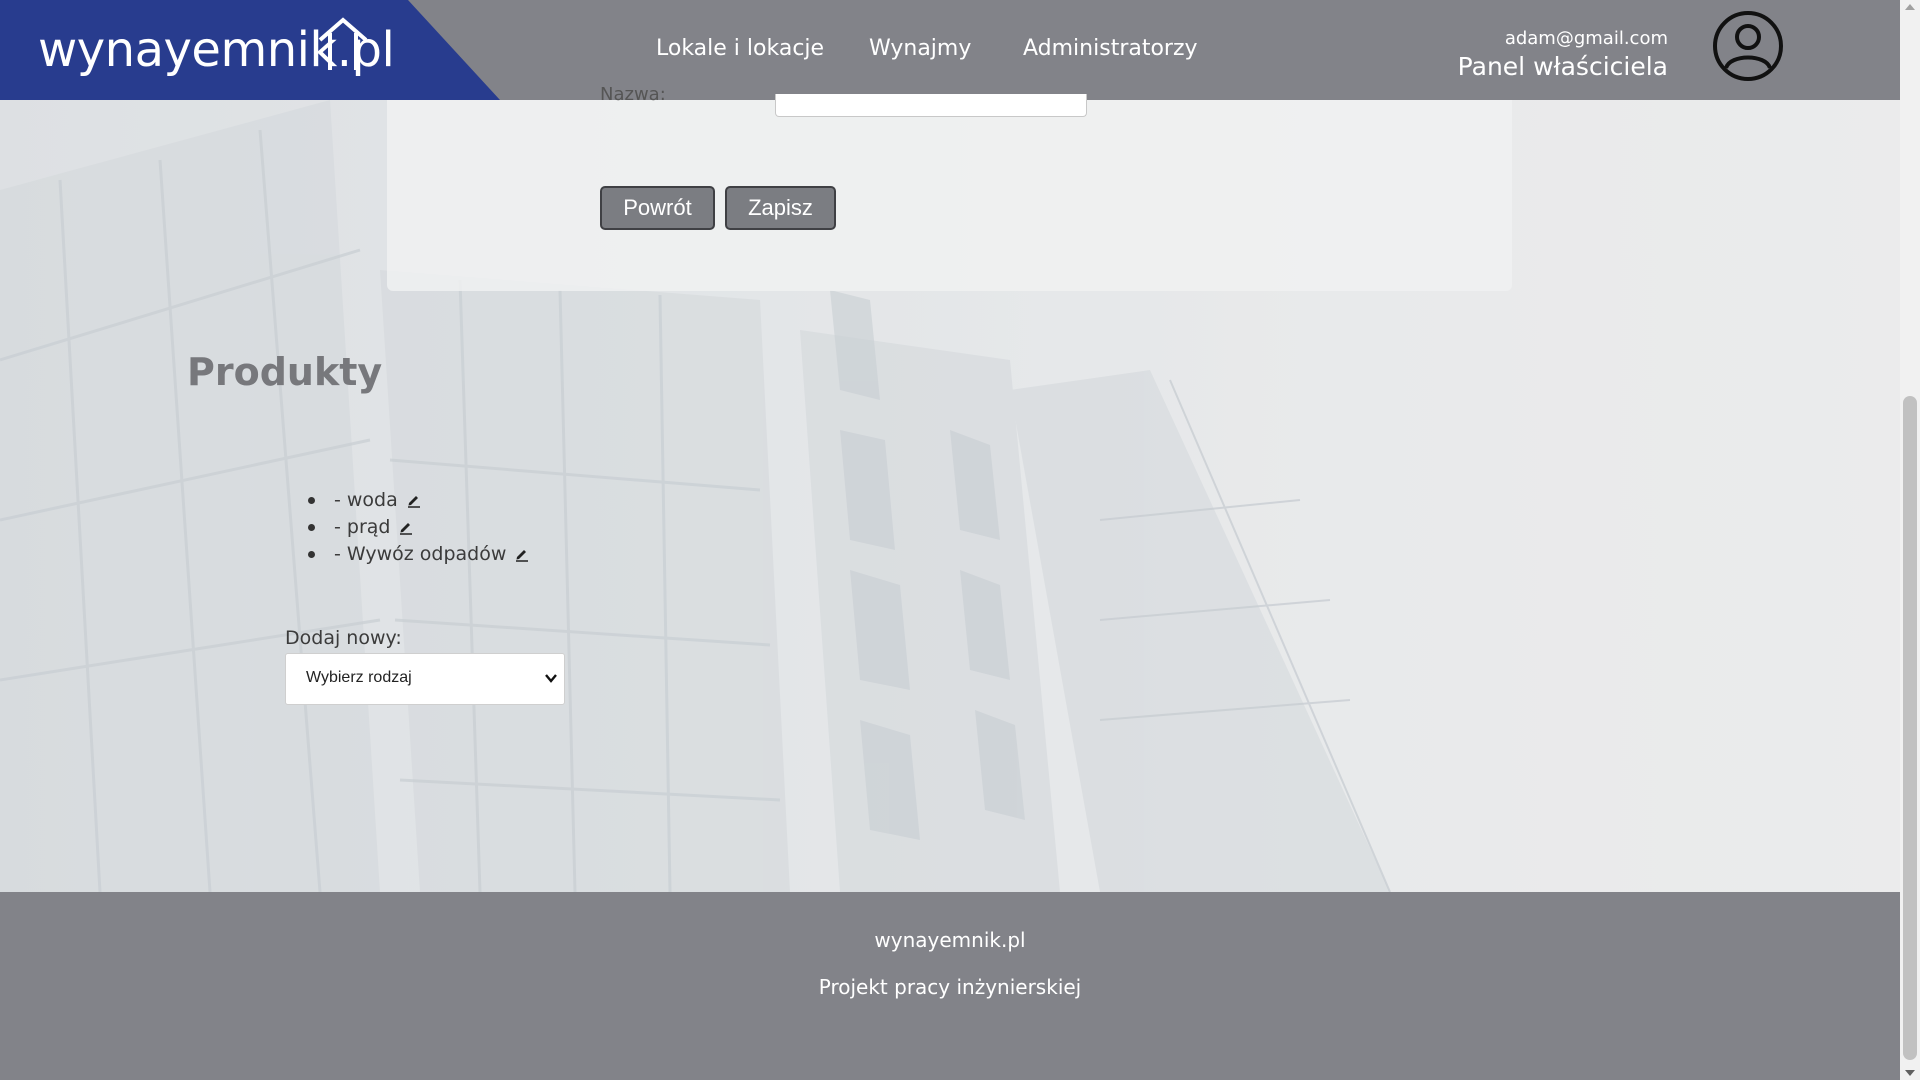 This screenshot has height=1080, width=1920. What do you see at coordinates (949, 187) in the screenshot?
I see `edit-form-card: Nazwa: Powrót Zapisz` at bounding box center [949, 187].